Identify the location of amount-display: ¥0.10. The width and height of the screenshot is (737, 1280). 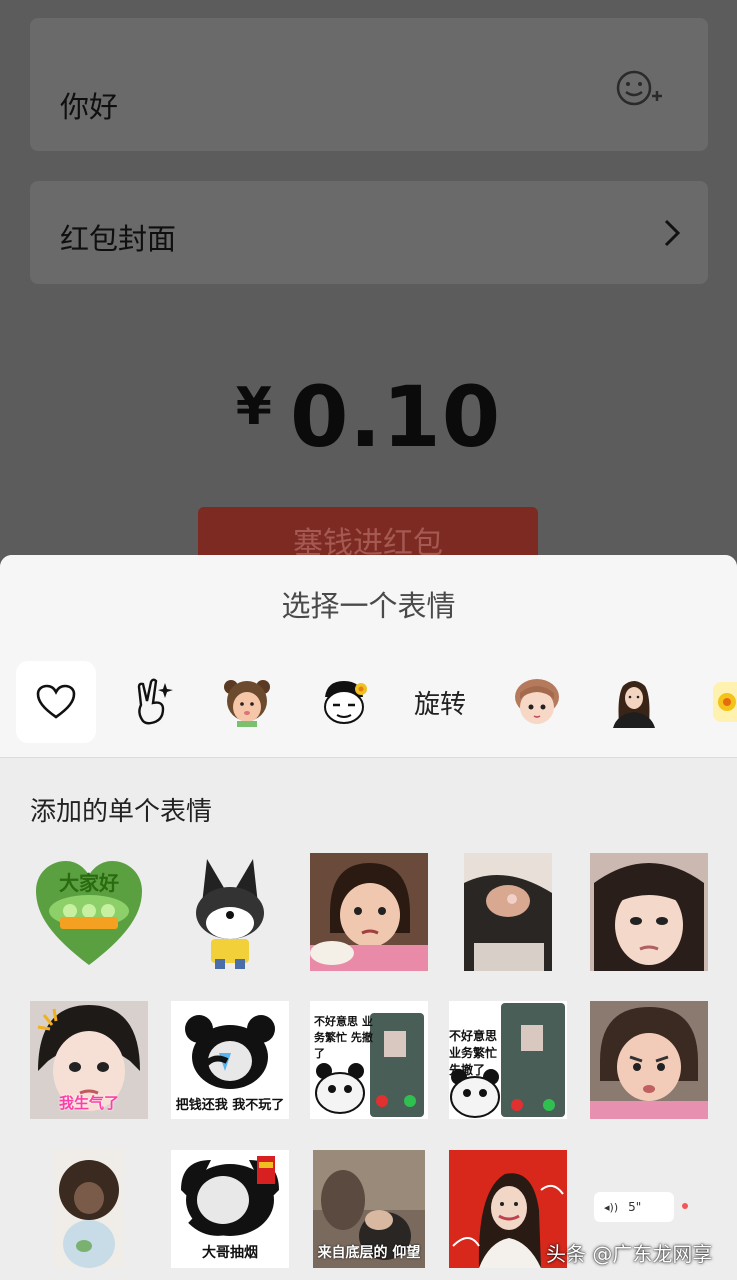
(368, 417).